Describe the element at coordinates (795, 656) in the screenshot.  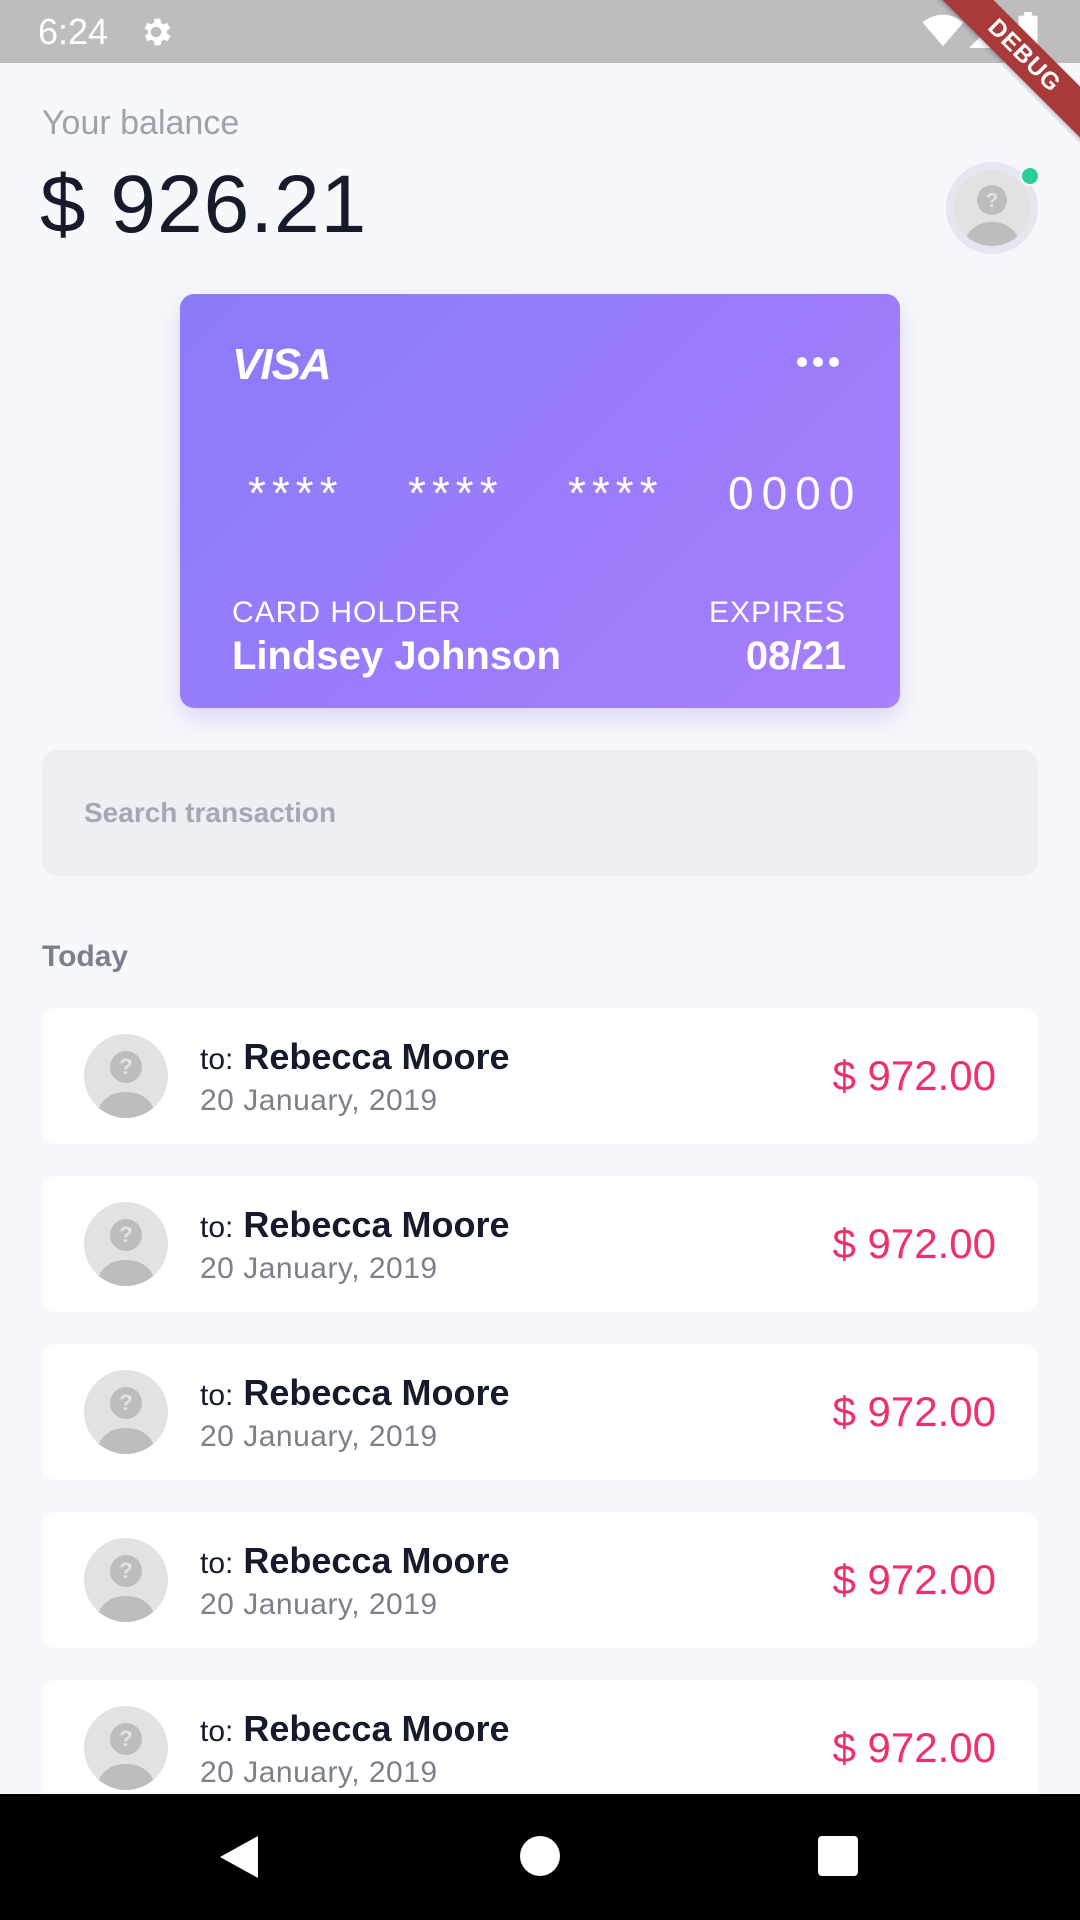
I see `card-expires-value: 08/21` at that location.